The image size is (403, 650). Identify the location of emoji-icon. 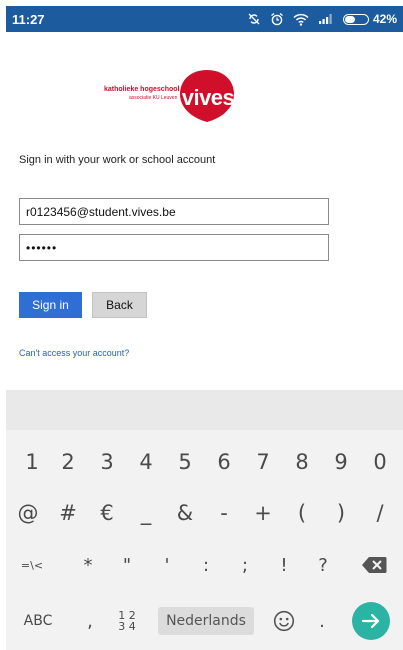
(284, 621).